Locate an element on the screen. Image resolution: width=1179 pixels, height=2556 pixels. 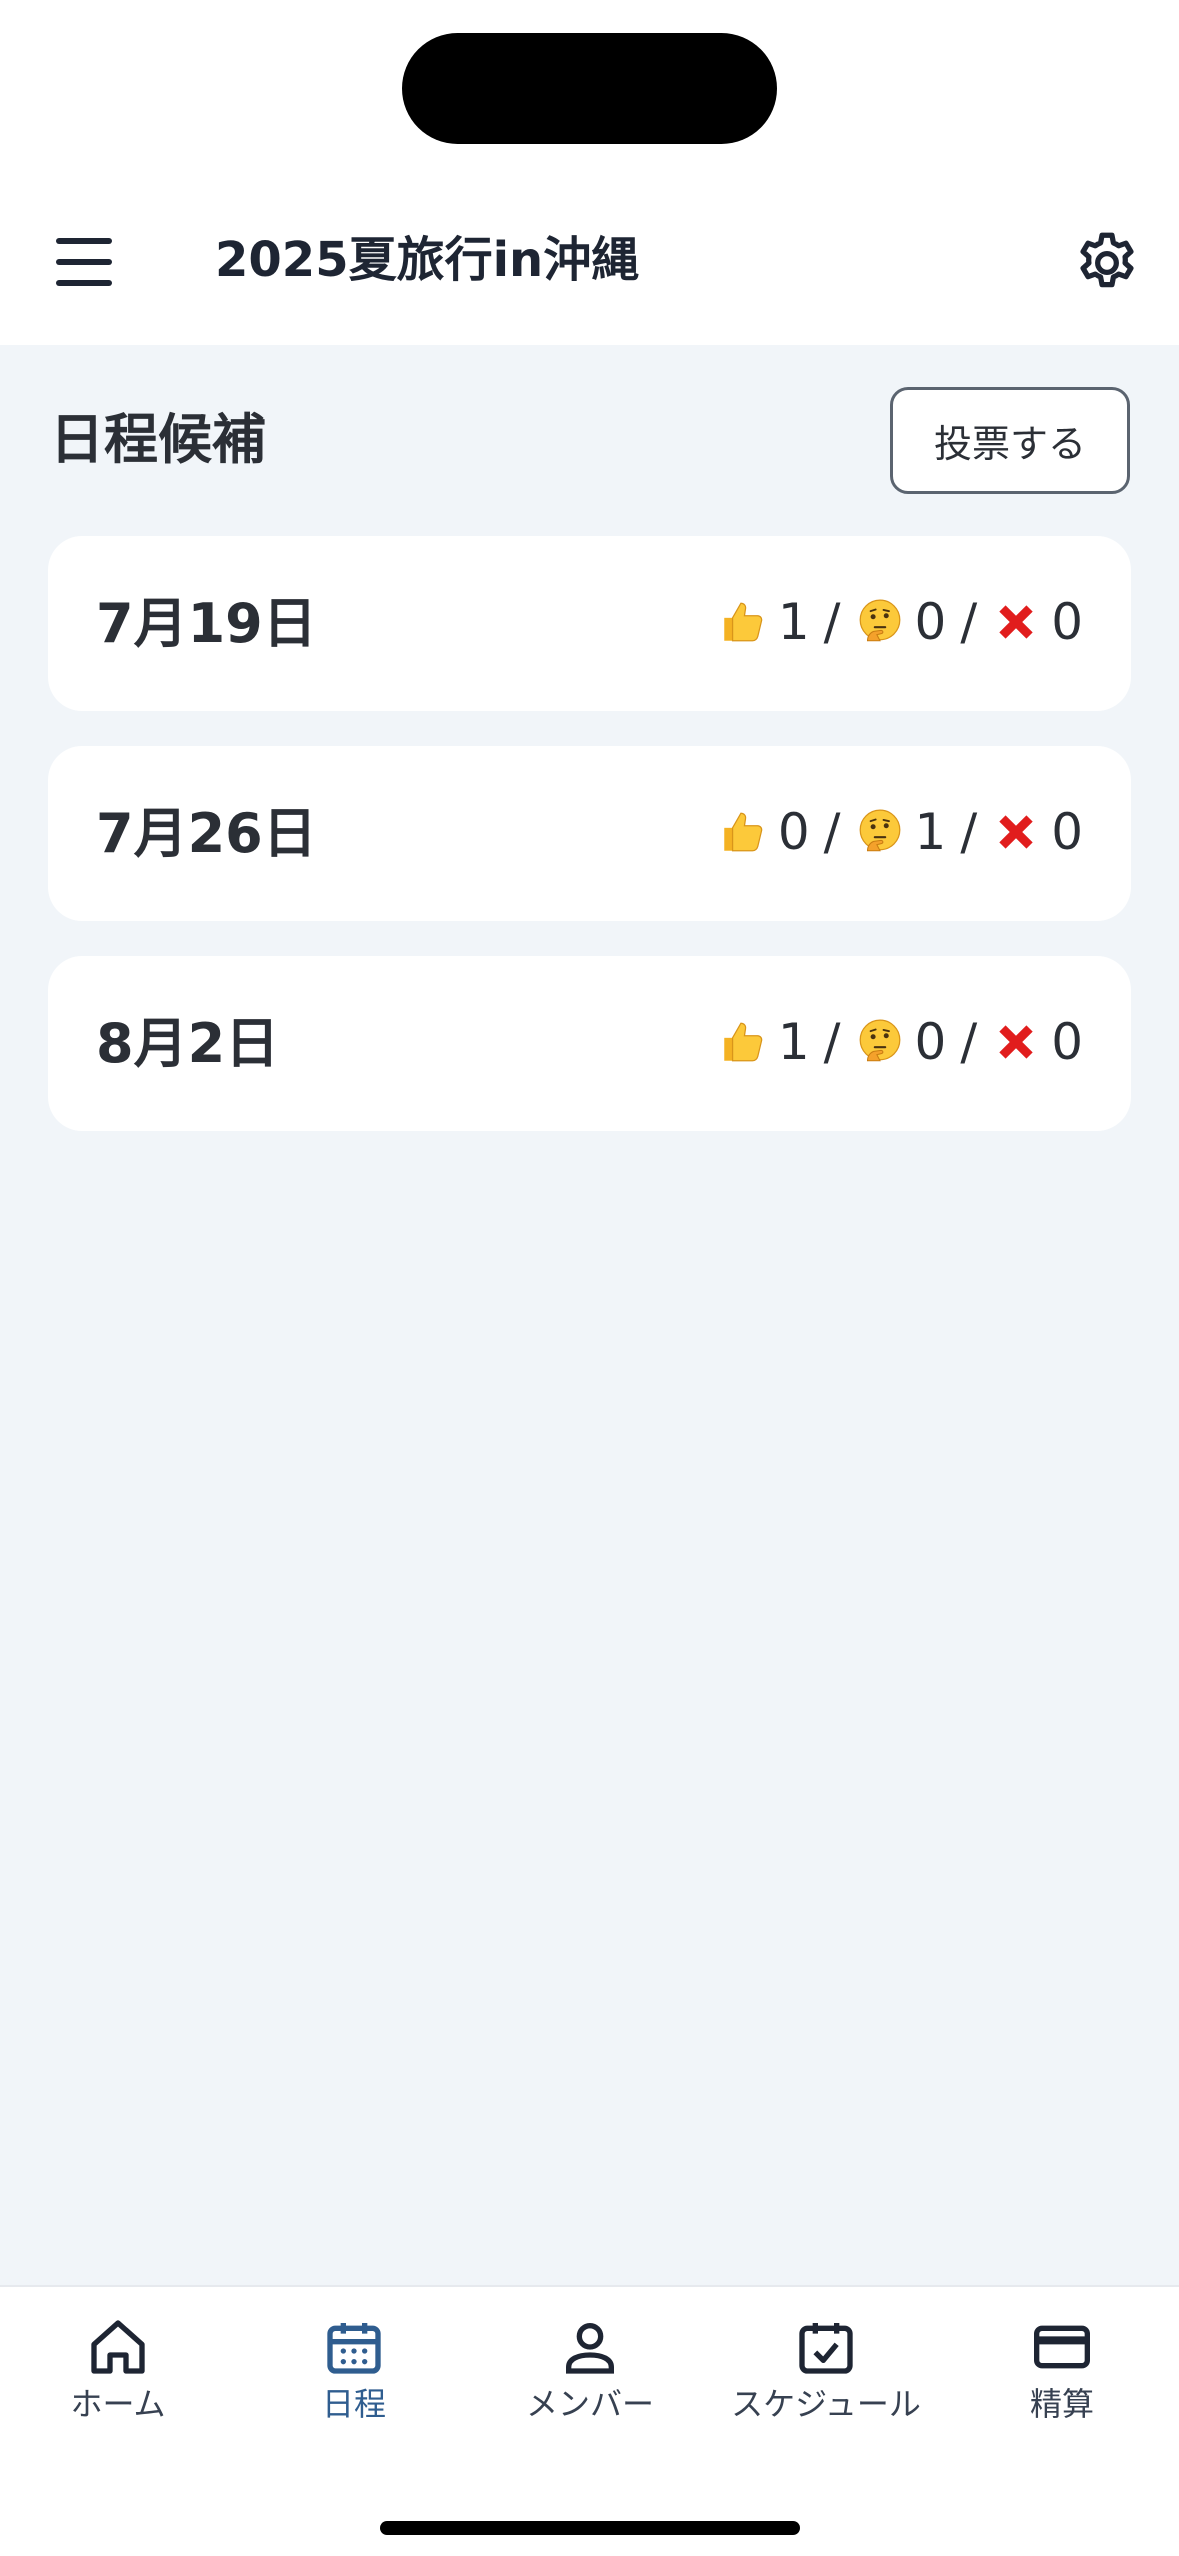
tab-schedule-candidates: 日程 is located at coordinates (354, 2375).